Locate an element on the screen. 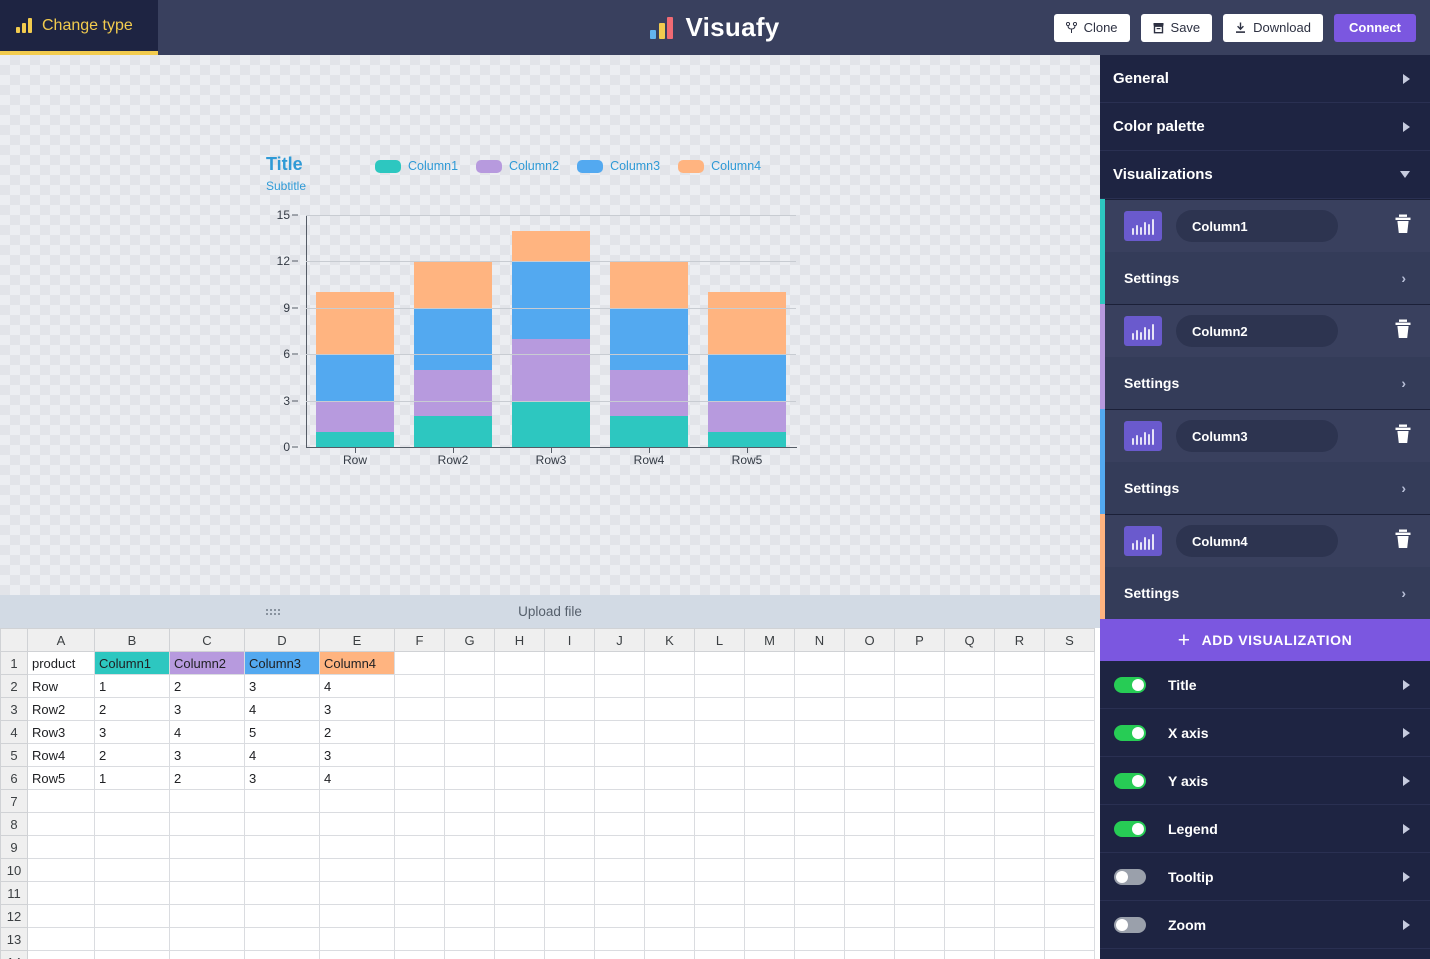  cell-B2: 1 is located at coordinates (132, 686).